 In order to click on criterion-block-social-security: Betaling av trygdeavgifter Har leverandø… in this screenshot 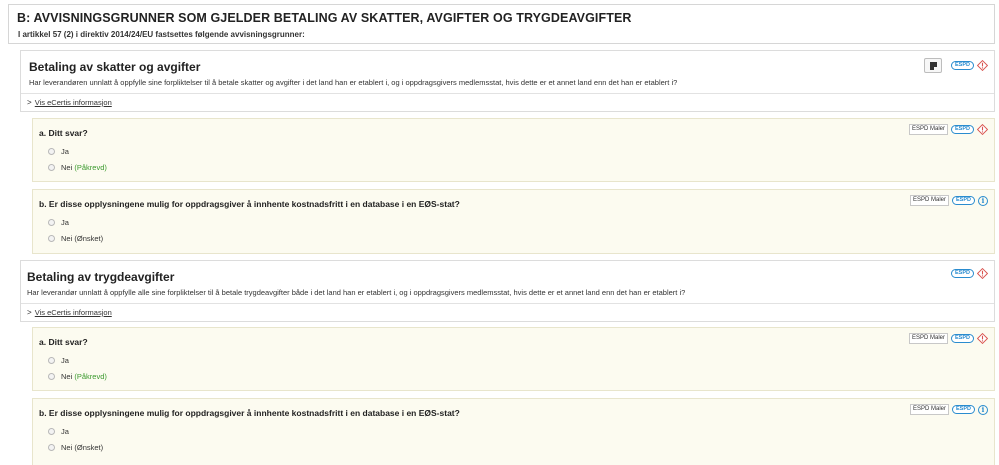, I will do `click(507, 291)`.